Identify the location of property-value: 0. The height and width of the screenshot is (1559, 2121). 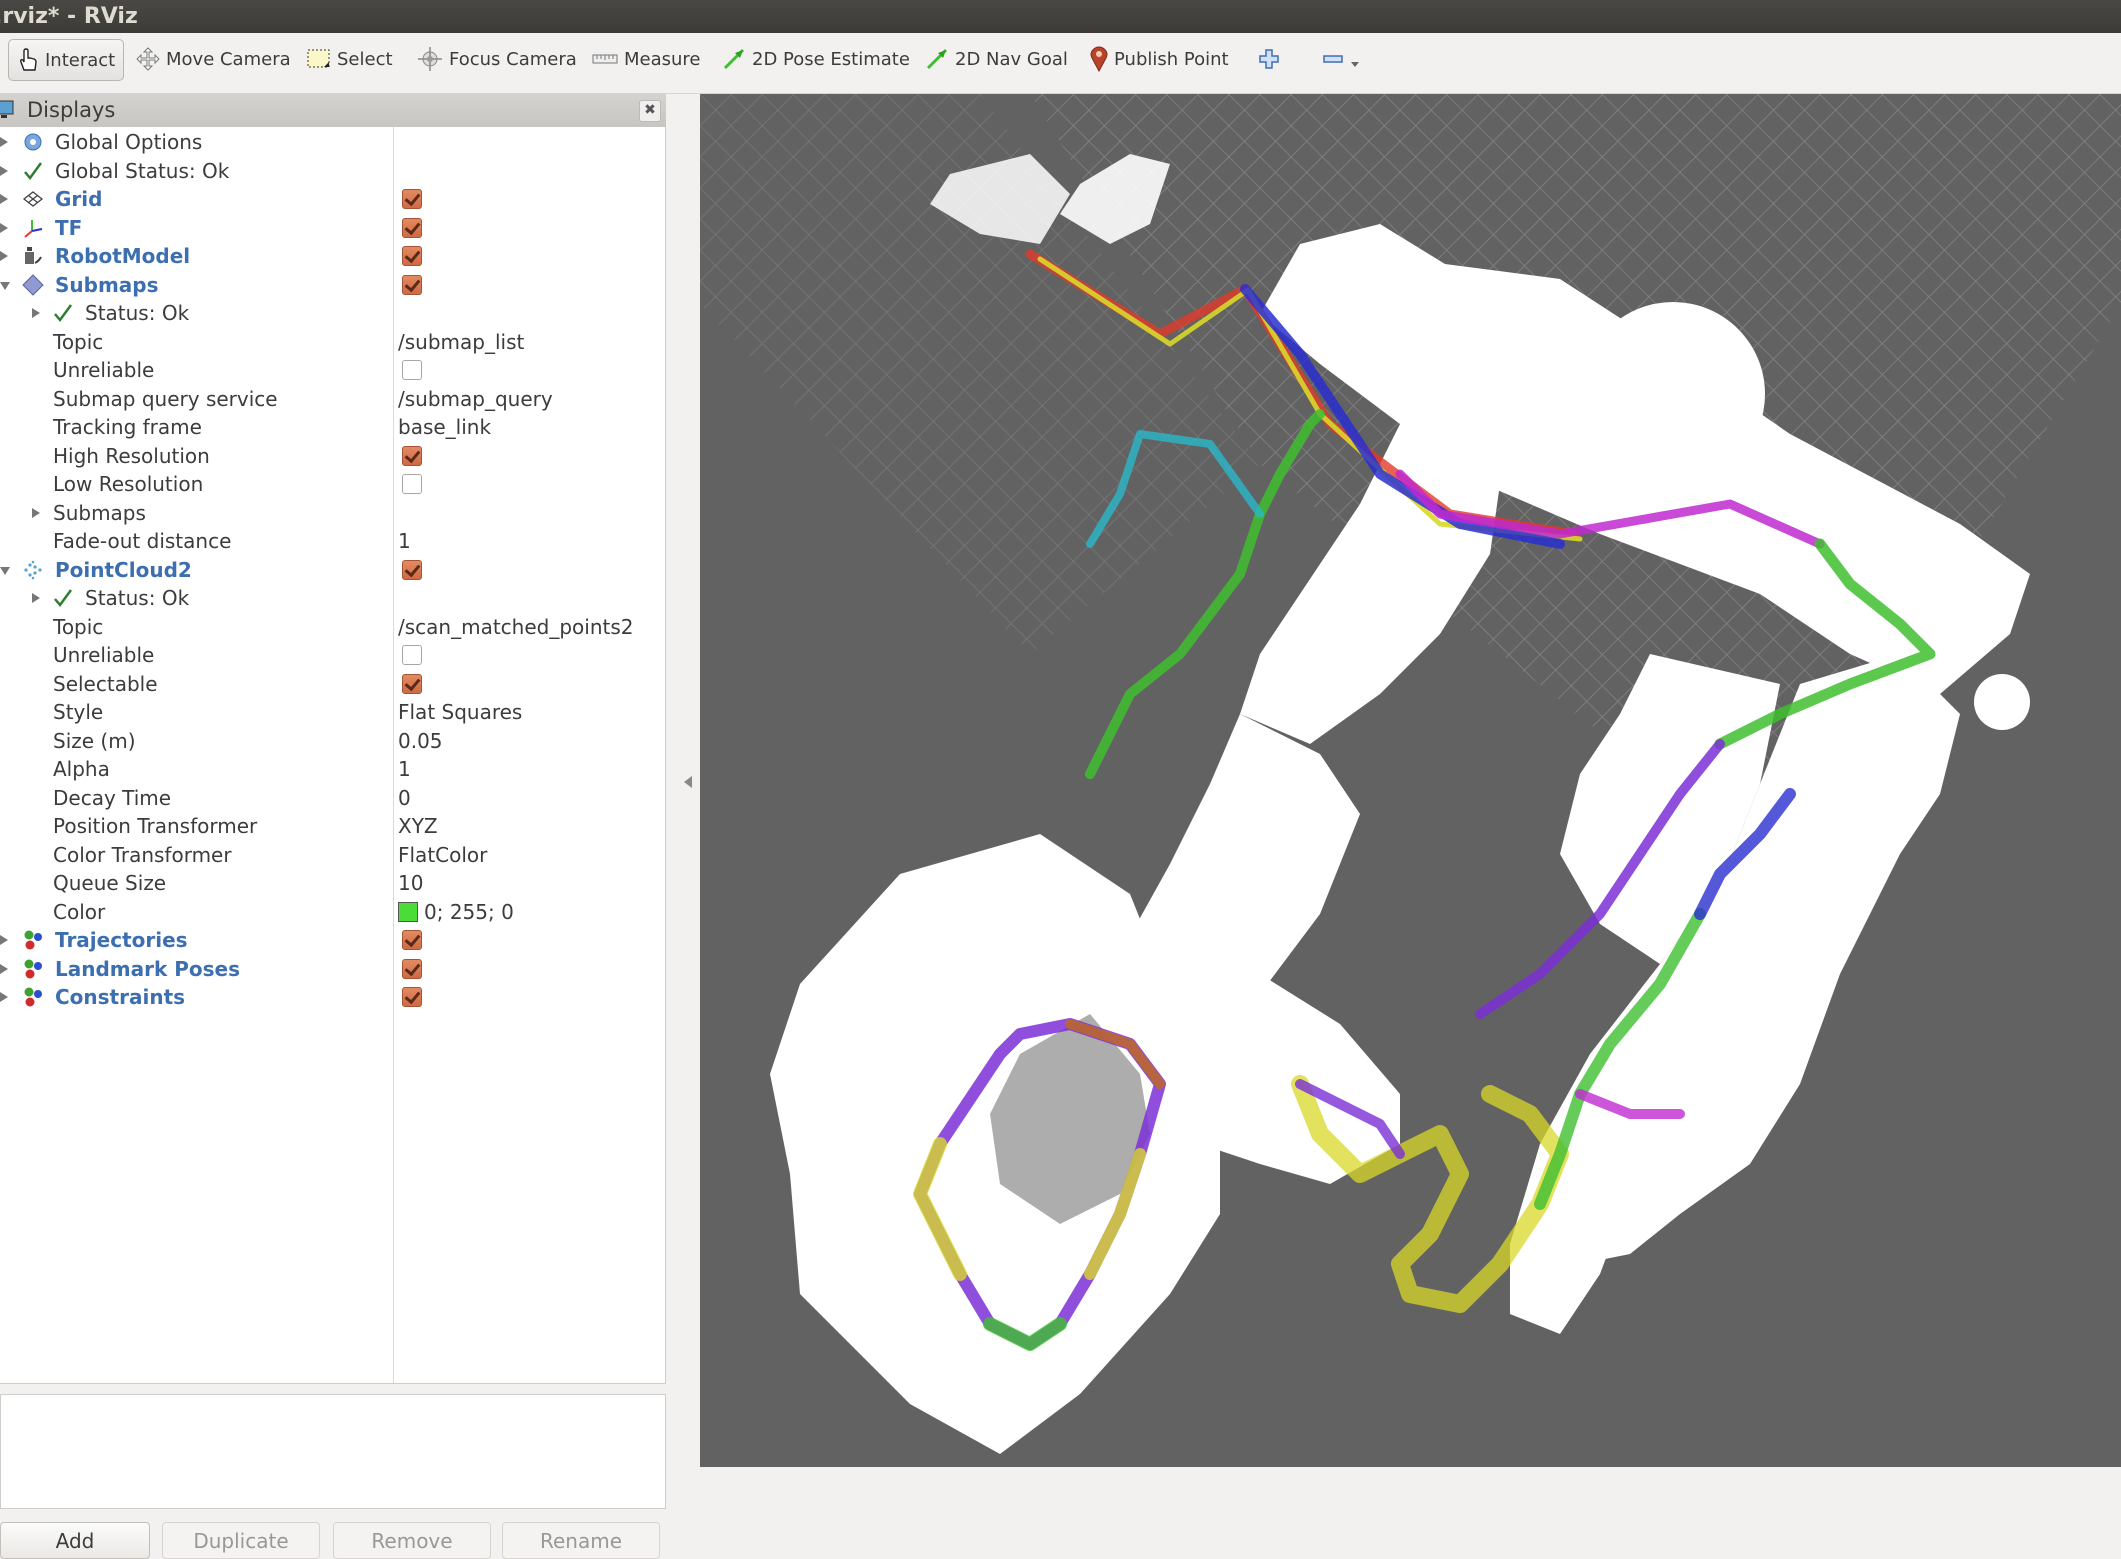
(404, 798).